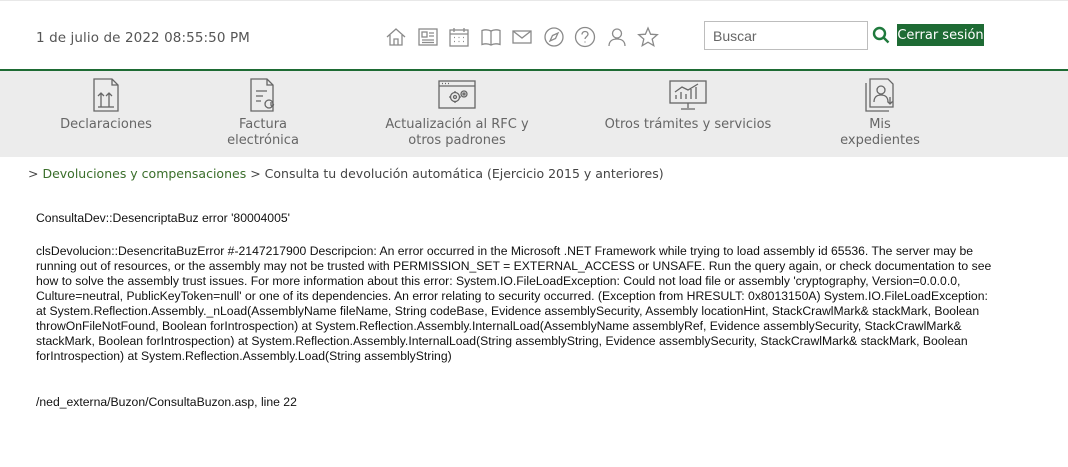 The height and width of the screenshot is (467, 1068). I want to click on current-datetime: 1 de julio de 2022 08:55:50 PM, so click(143, 38).